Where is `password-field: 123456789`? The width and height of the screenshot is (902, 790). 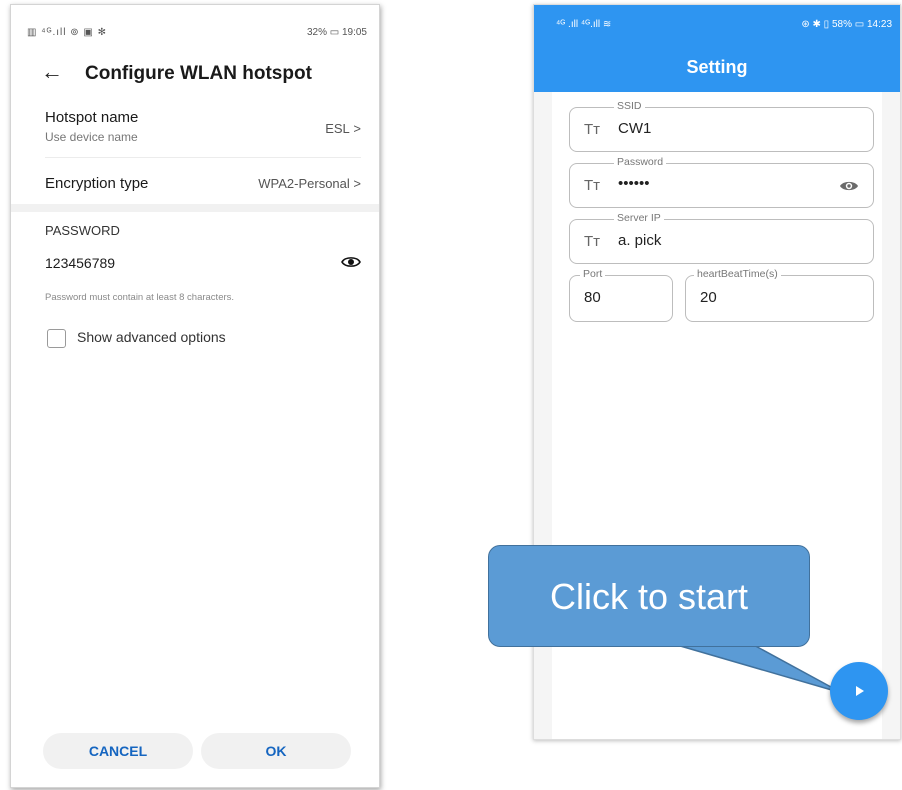 password-field: 123456789 is located at coordinates (203, 265).